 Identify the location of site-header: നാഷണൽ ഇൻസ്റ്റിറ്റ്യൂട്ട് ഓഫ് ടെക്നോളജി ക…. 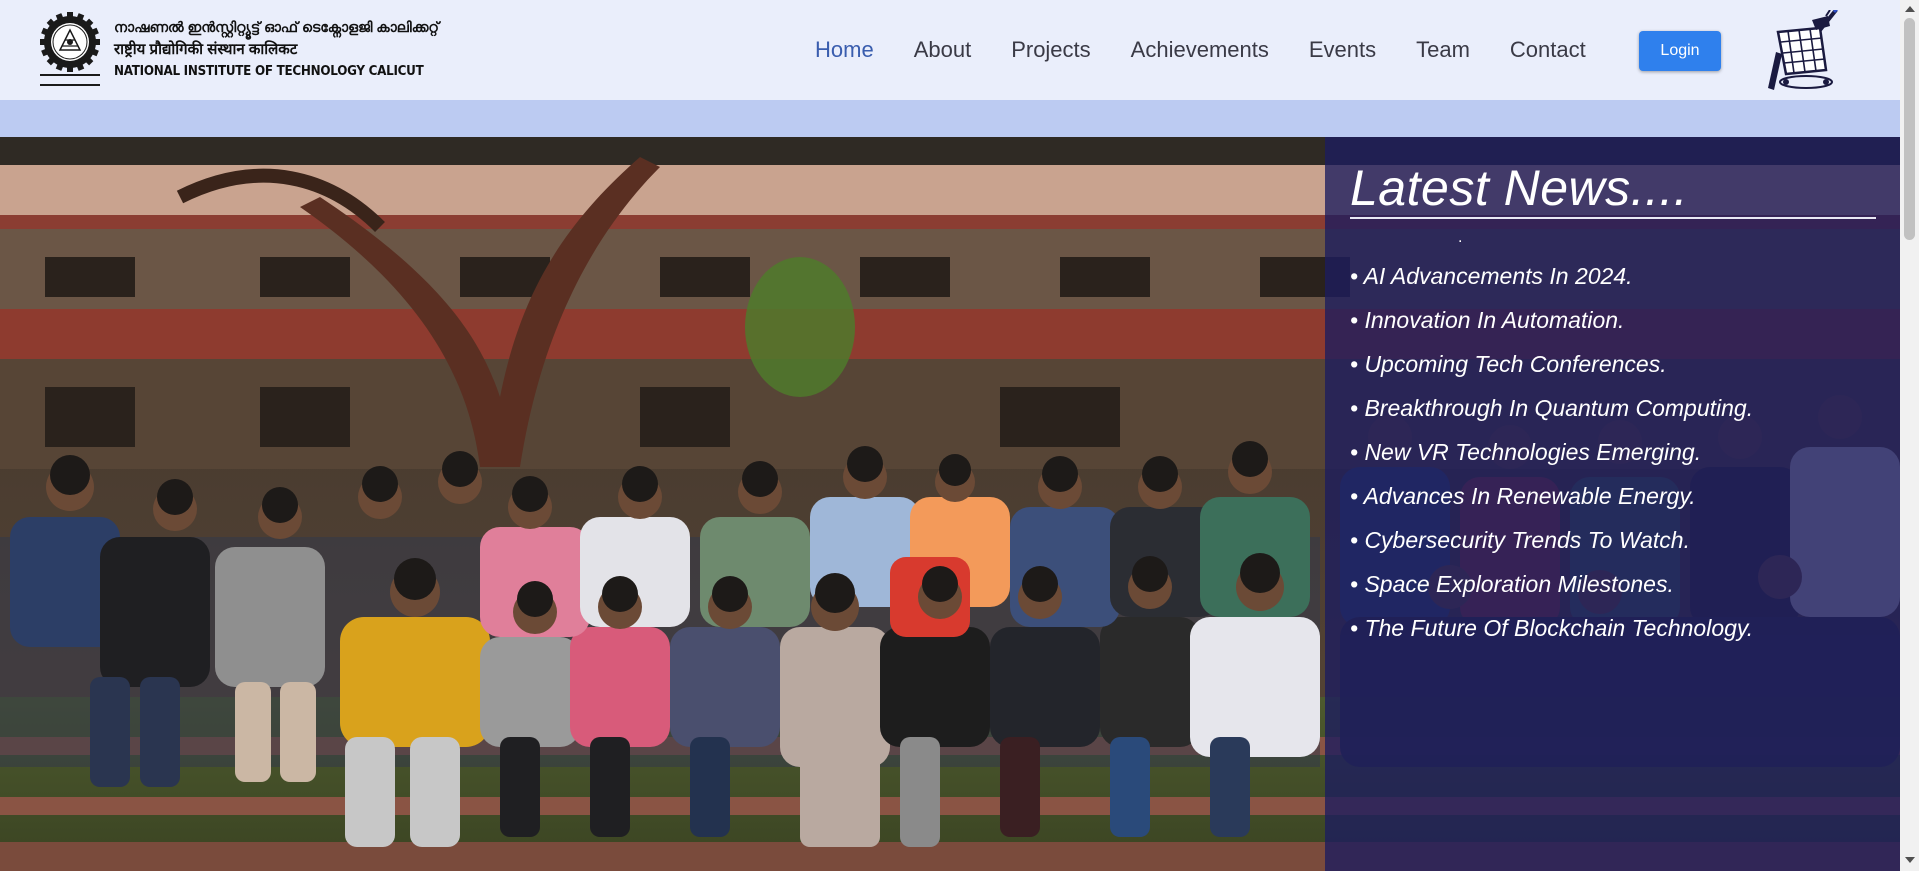
(950, 50).